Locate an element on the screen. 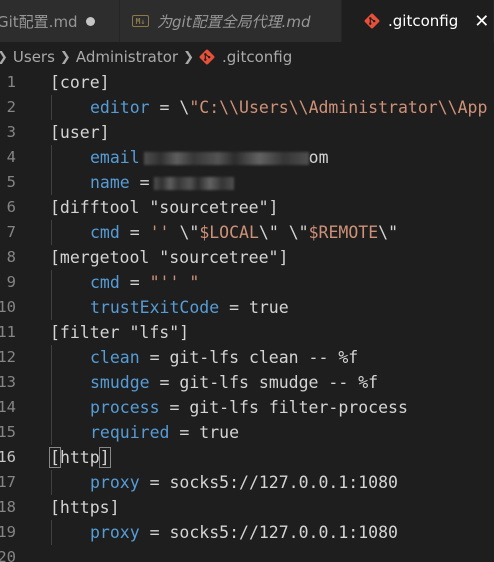 This screenshot has width=494, height=562. breadcrumb-item-gitconfig: .gitconfig is located at coordinates (257, 57).